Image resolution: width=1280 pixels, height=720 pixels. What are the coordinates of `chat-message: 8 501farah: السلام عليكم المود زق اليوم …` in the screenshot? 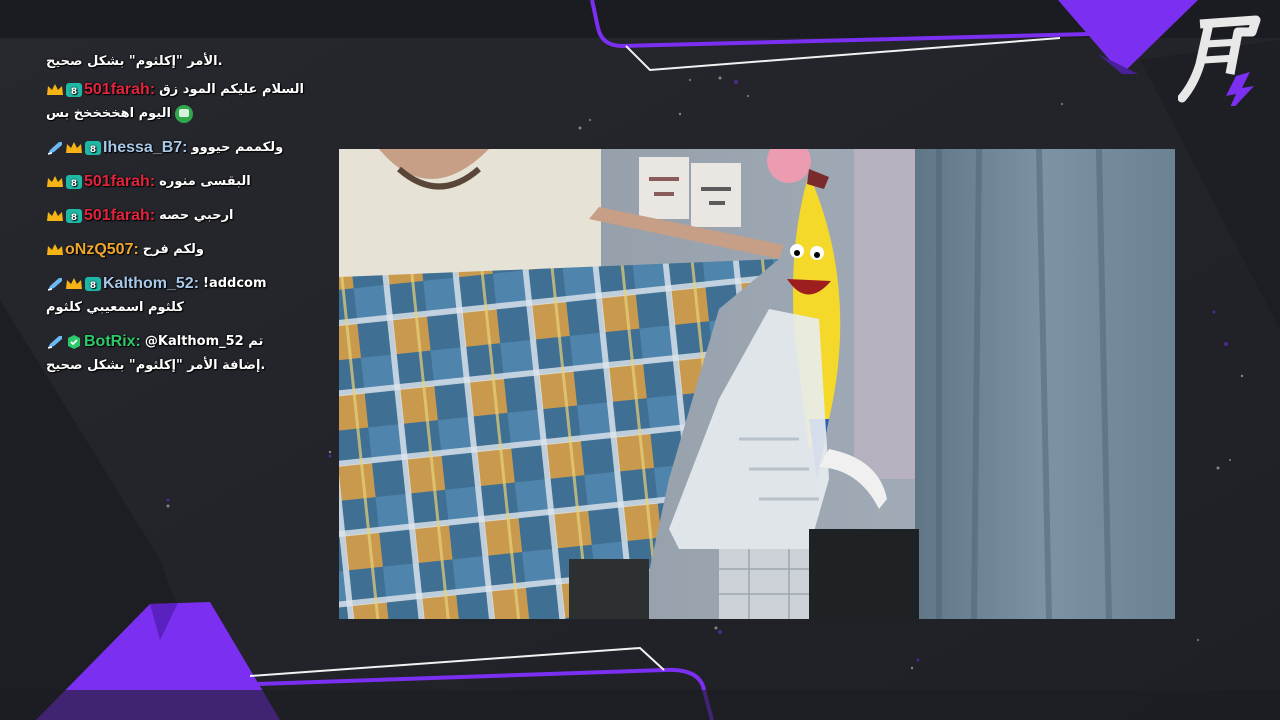 It's located at (181, 102).